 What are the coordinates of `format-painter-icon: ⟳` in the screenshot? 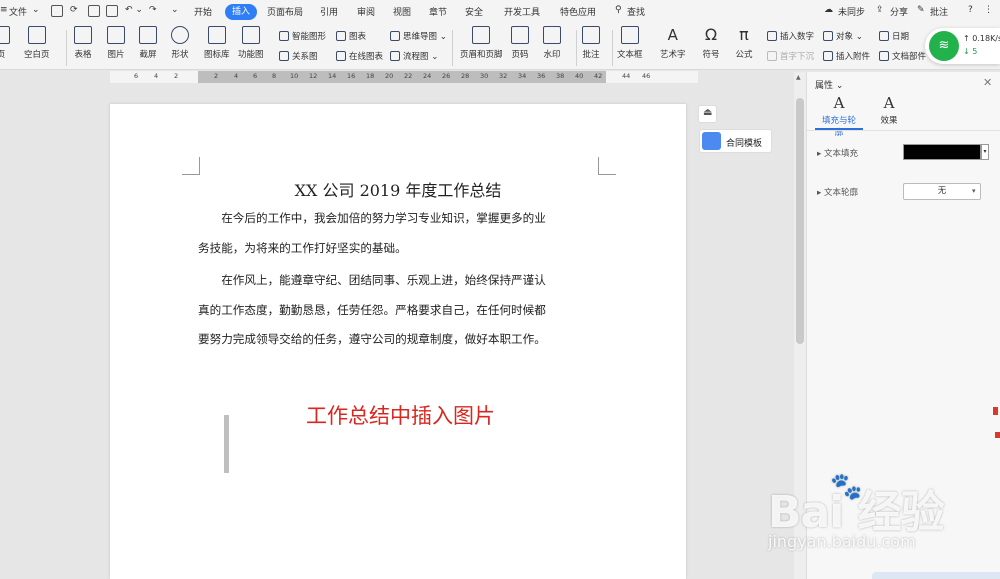 It's located at (74, 10).